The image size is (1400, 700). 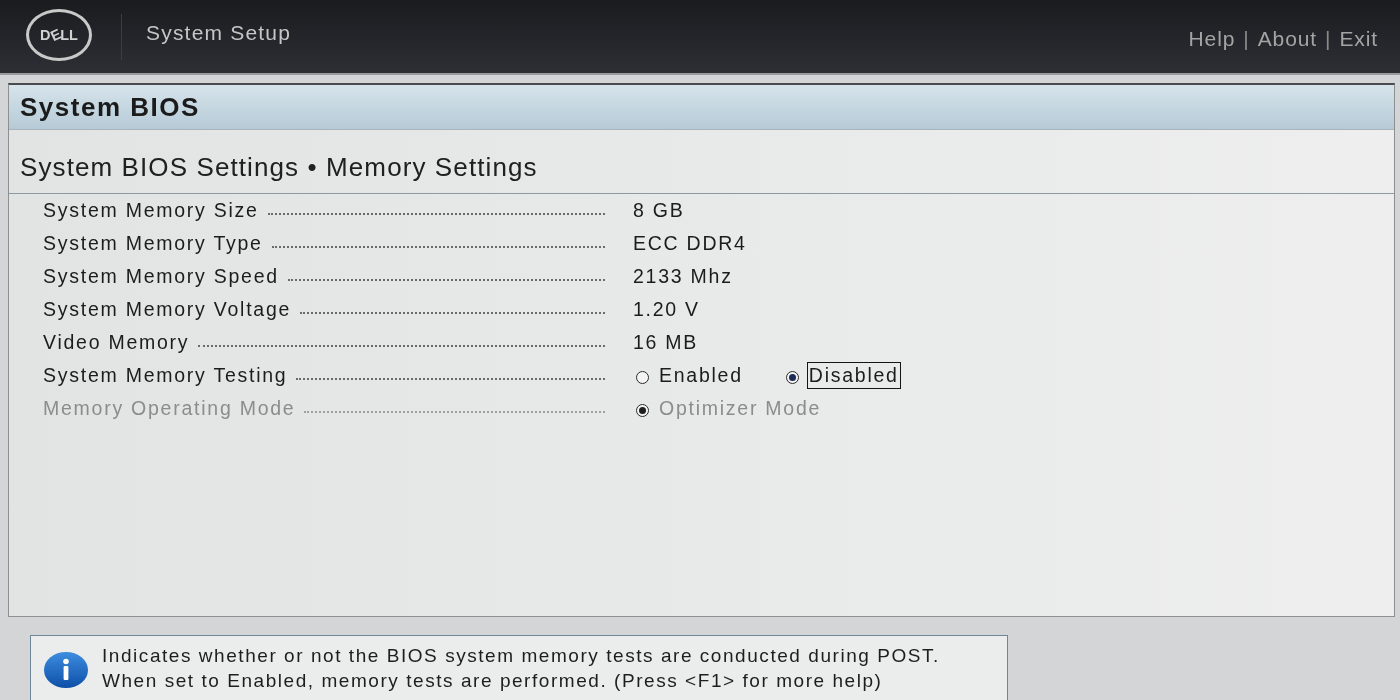 What do you see at coordinates (666, 309) in the screenshot?
I see `setting-value: 1.20 V` at bounding box center [666, 309].